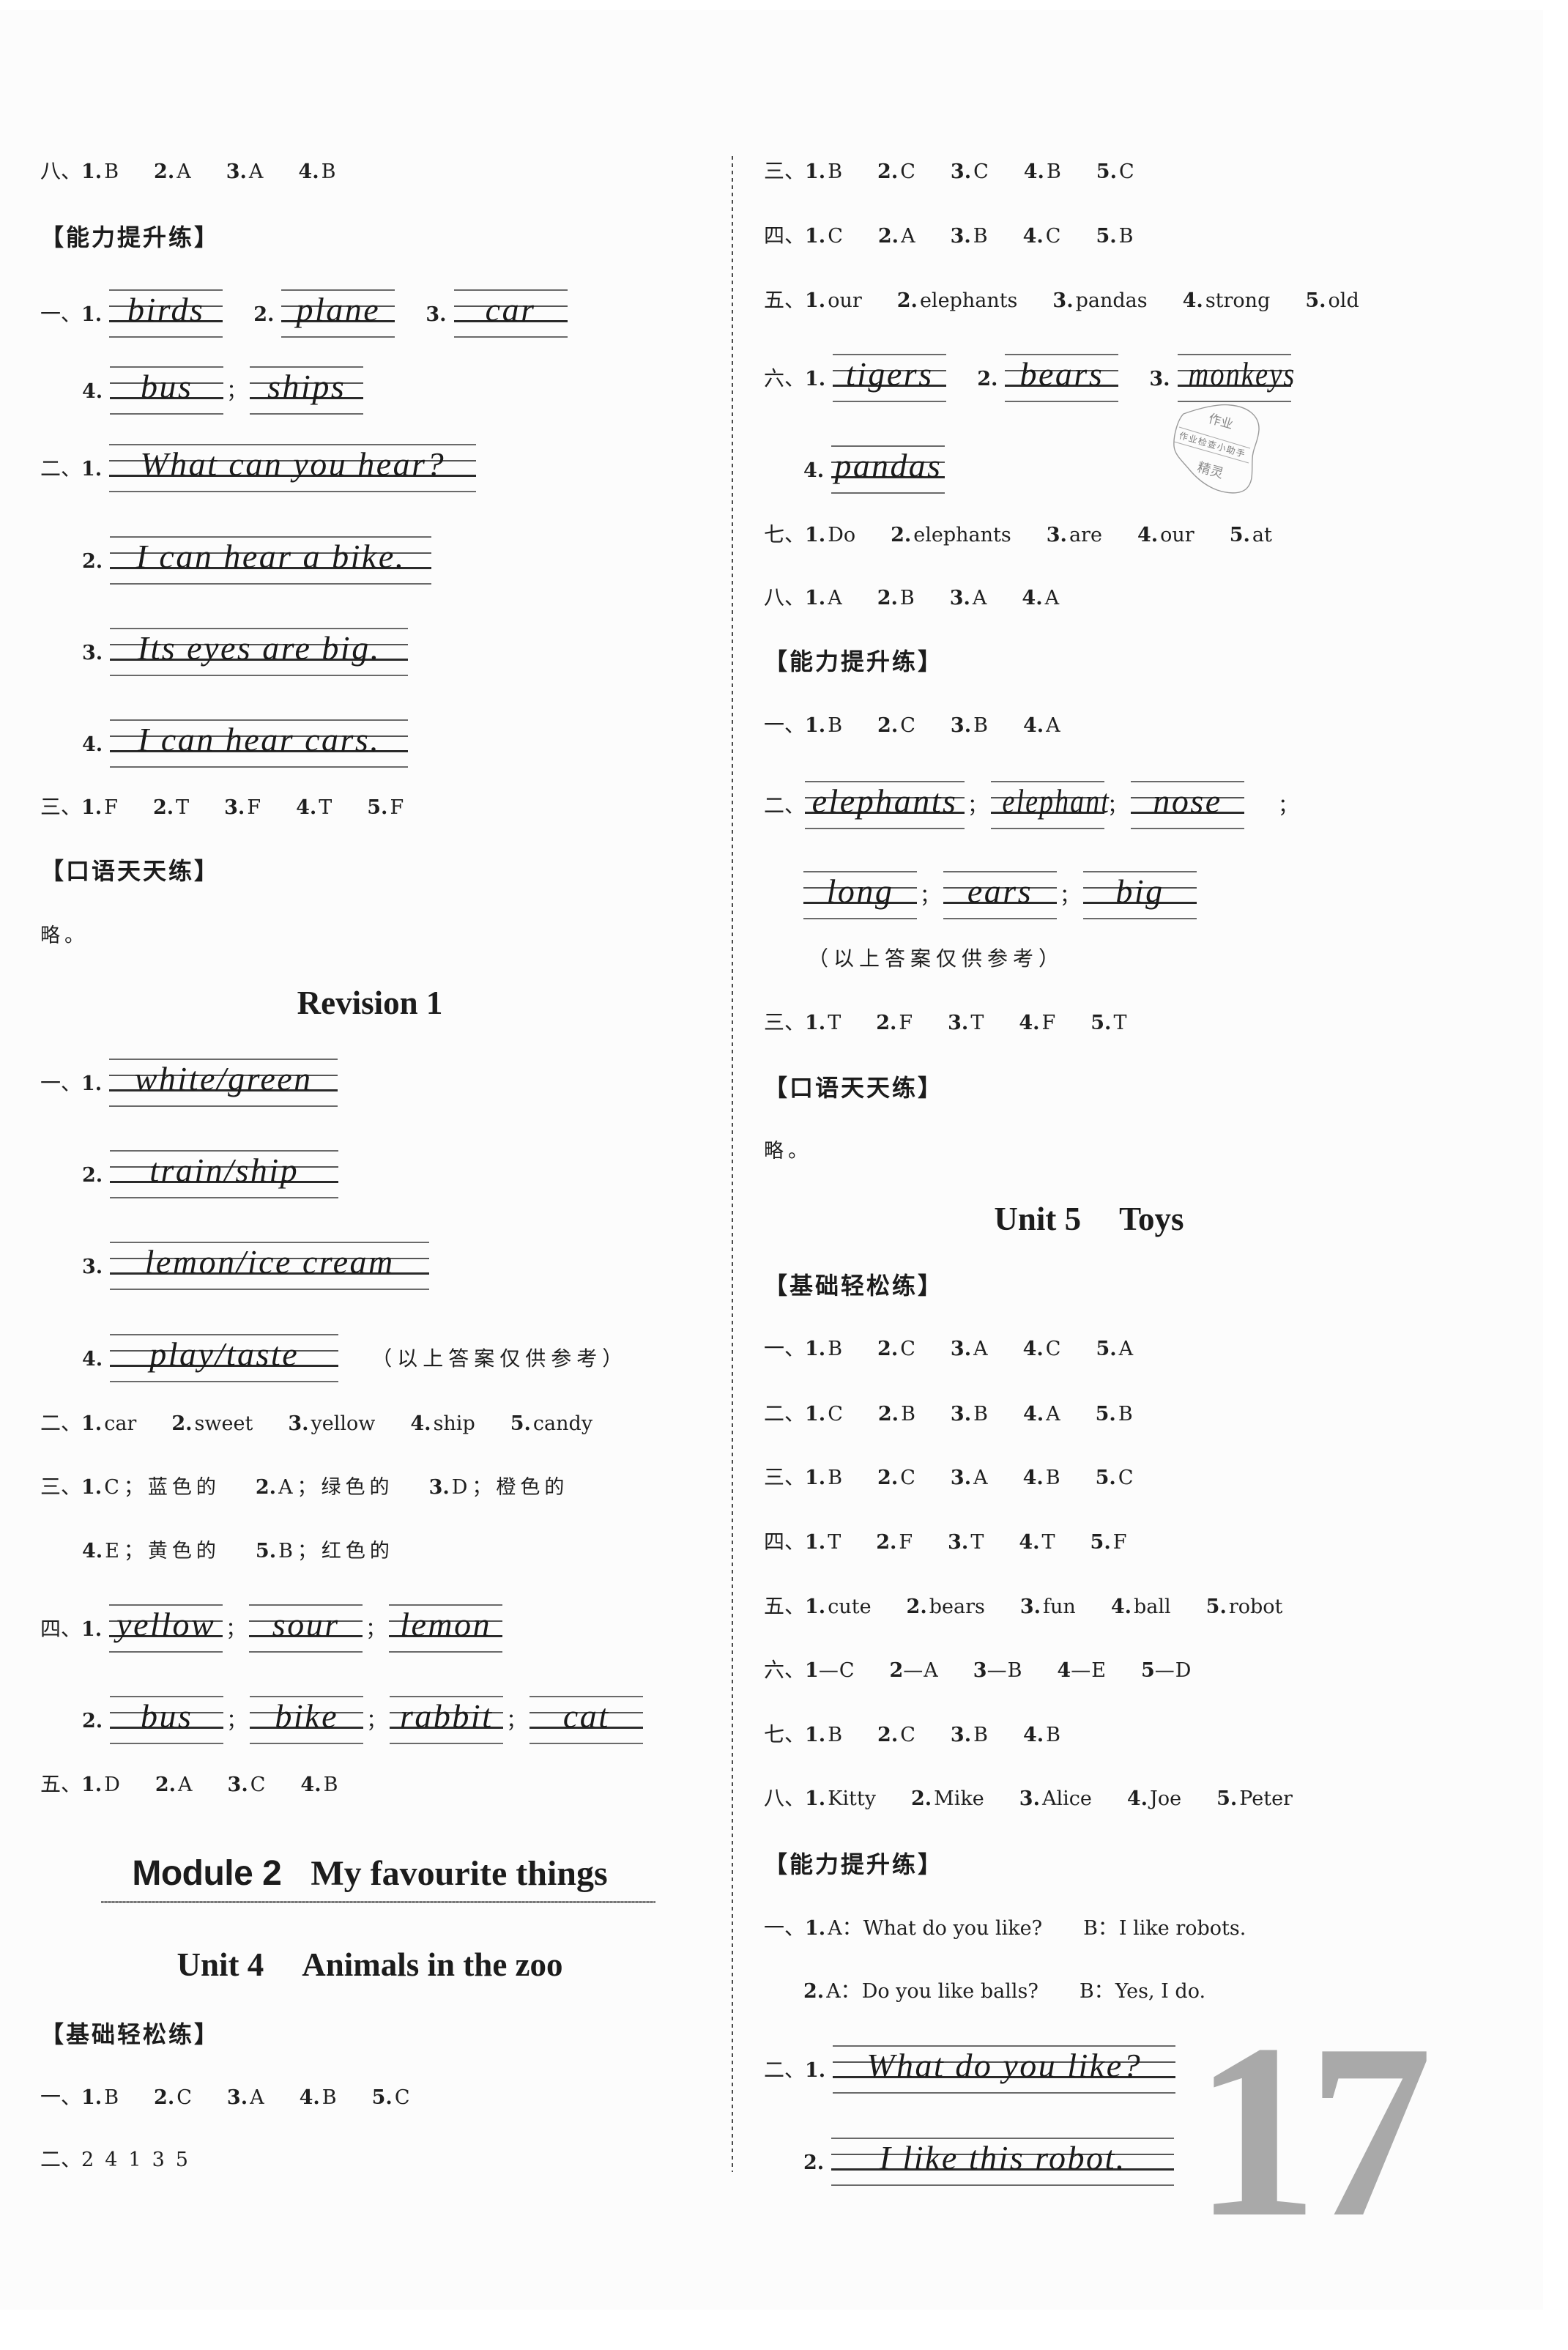 This screenshot has height=2350, width=1568. I want to click on answer-item: 2—A, so click(913, 1671).